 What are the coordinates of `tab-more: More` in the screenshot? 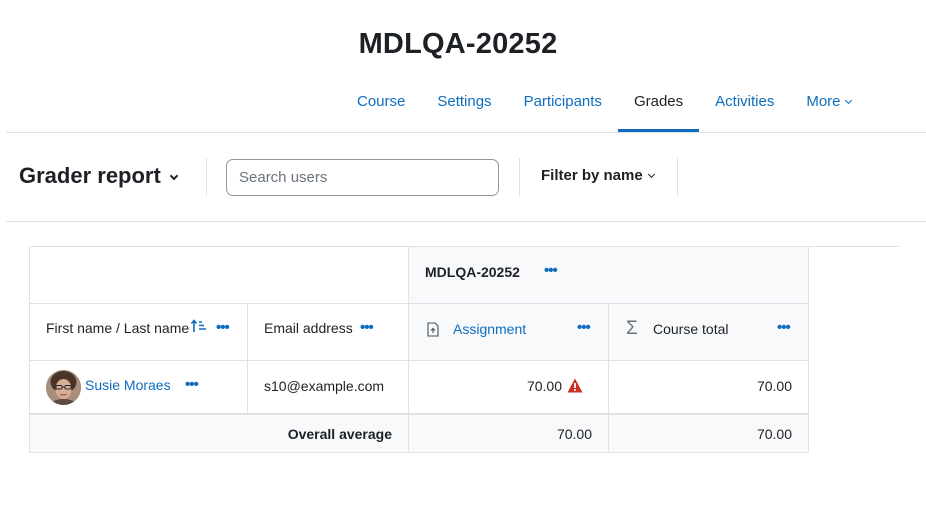 It's located at (828, 106).